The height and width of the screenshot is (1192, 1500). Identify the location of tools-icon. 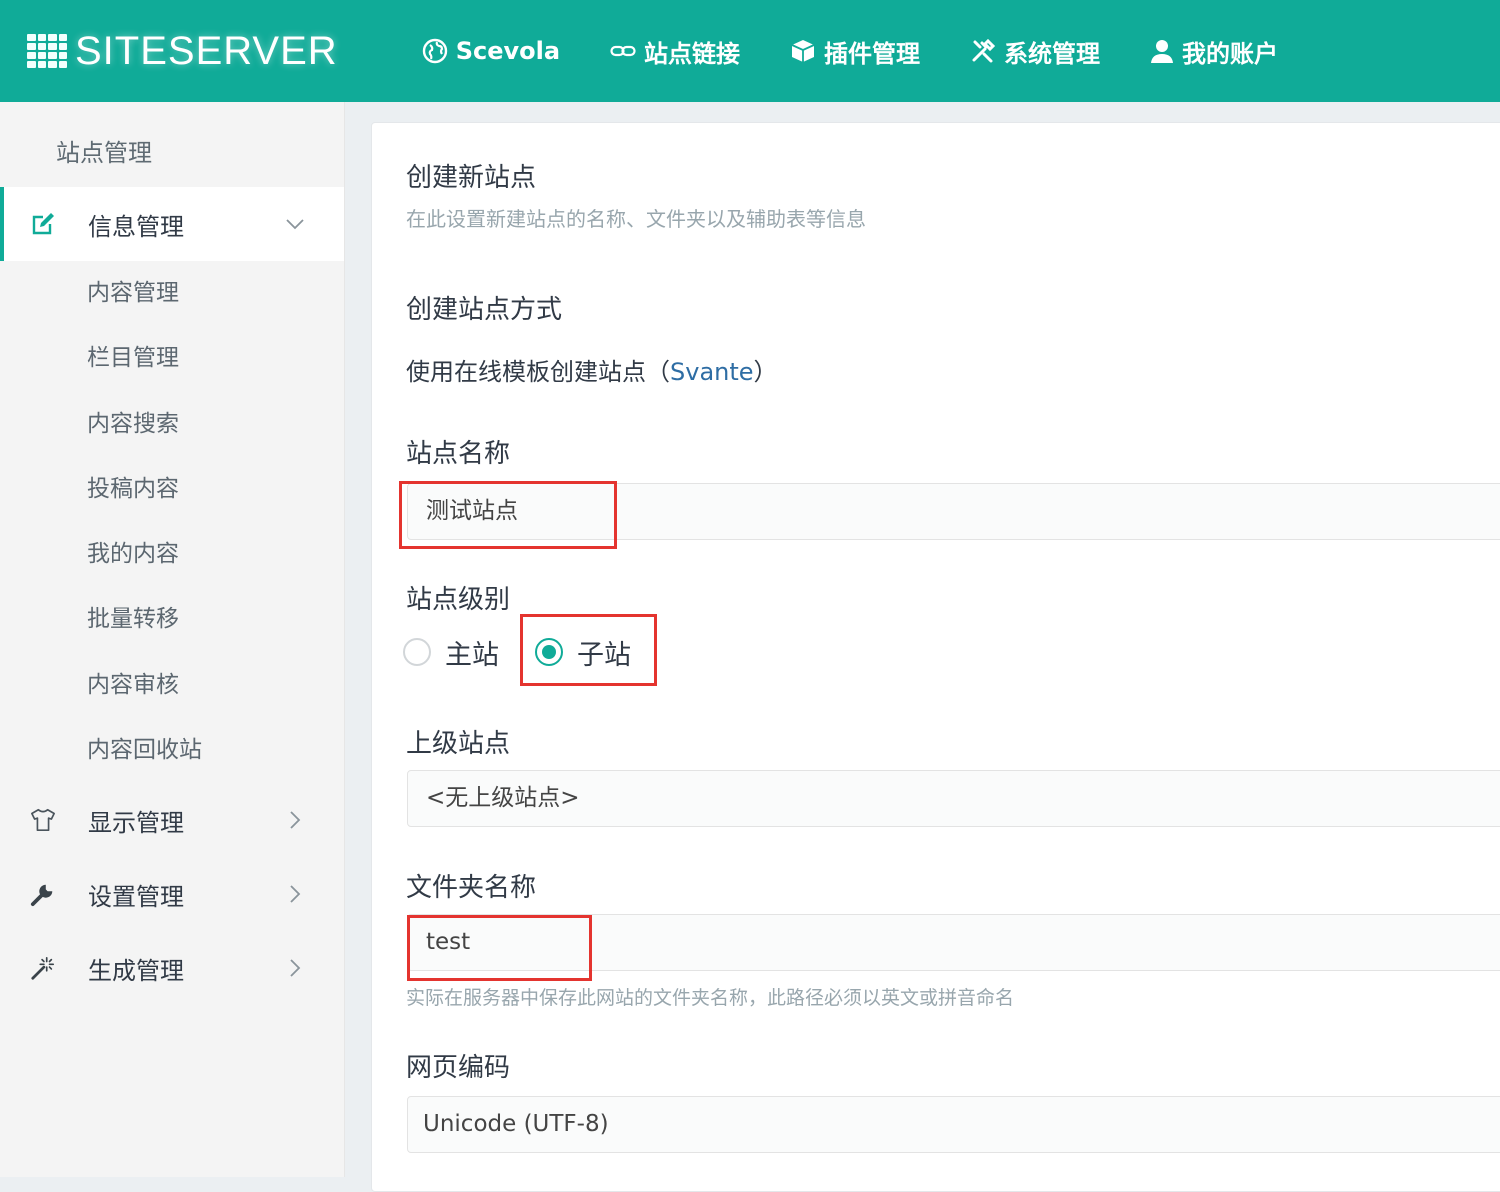
(983, 51).